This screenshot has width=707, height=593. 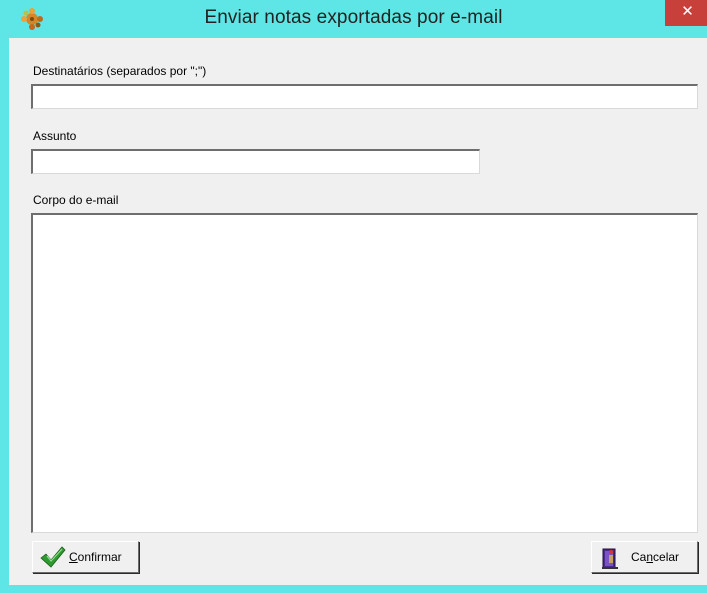 I want to click on subject-input, so click(x=255, y=161).